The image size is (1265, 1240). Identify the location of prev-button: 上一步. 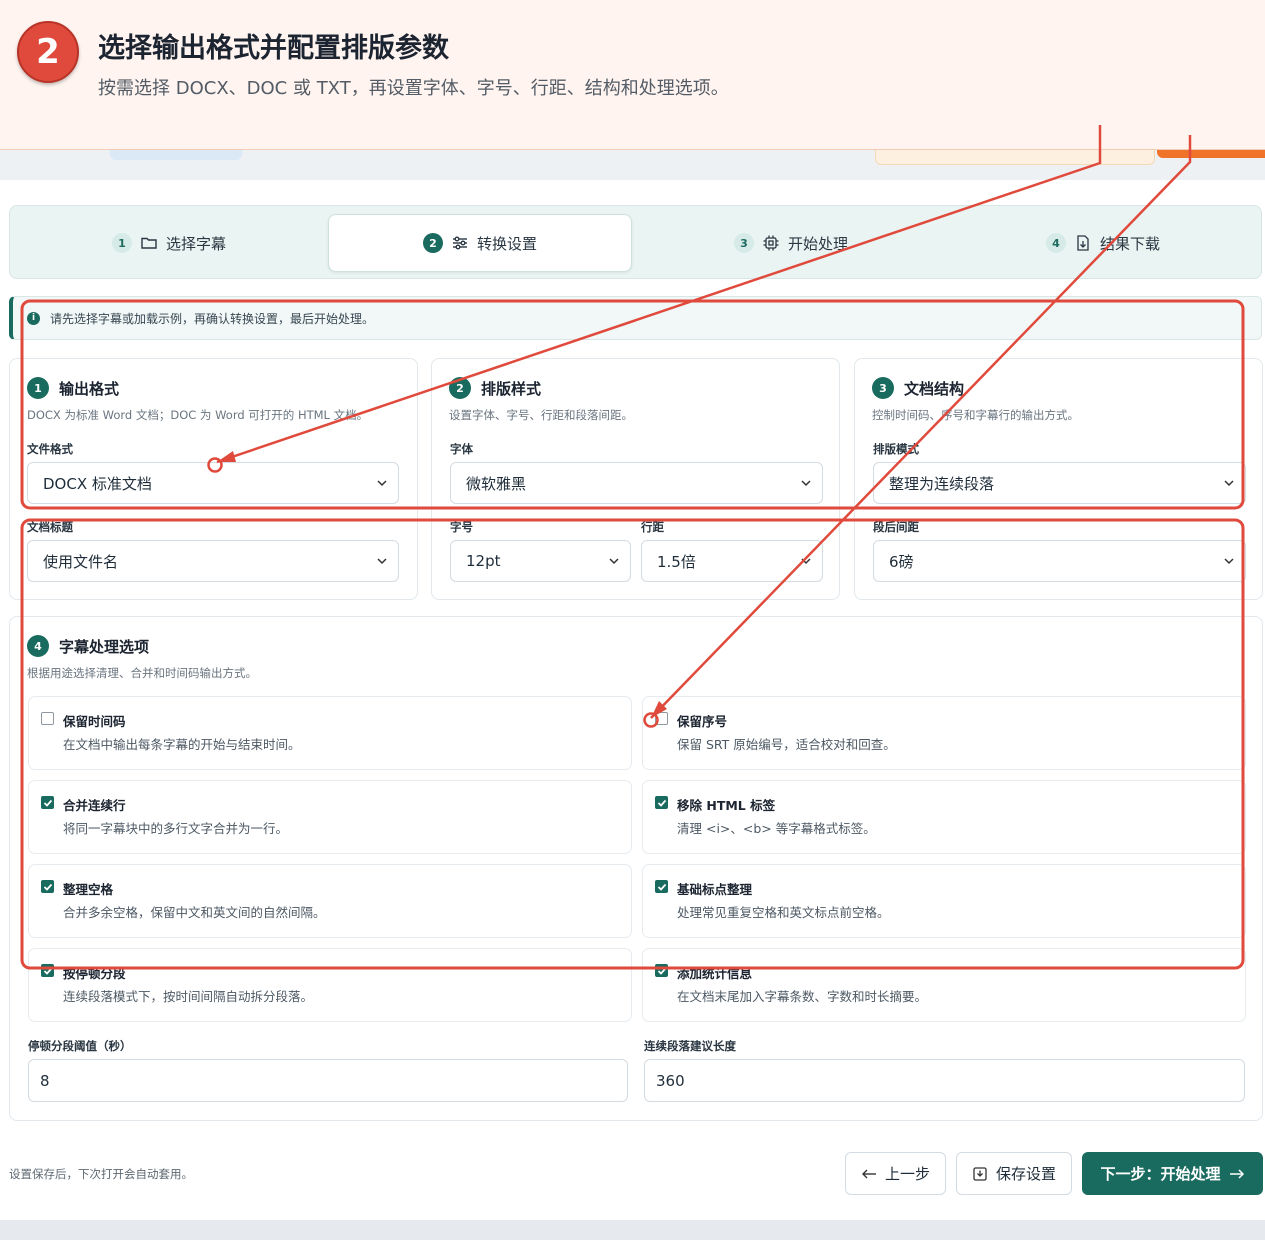
(895, 1173).